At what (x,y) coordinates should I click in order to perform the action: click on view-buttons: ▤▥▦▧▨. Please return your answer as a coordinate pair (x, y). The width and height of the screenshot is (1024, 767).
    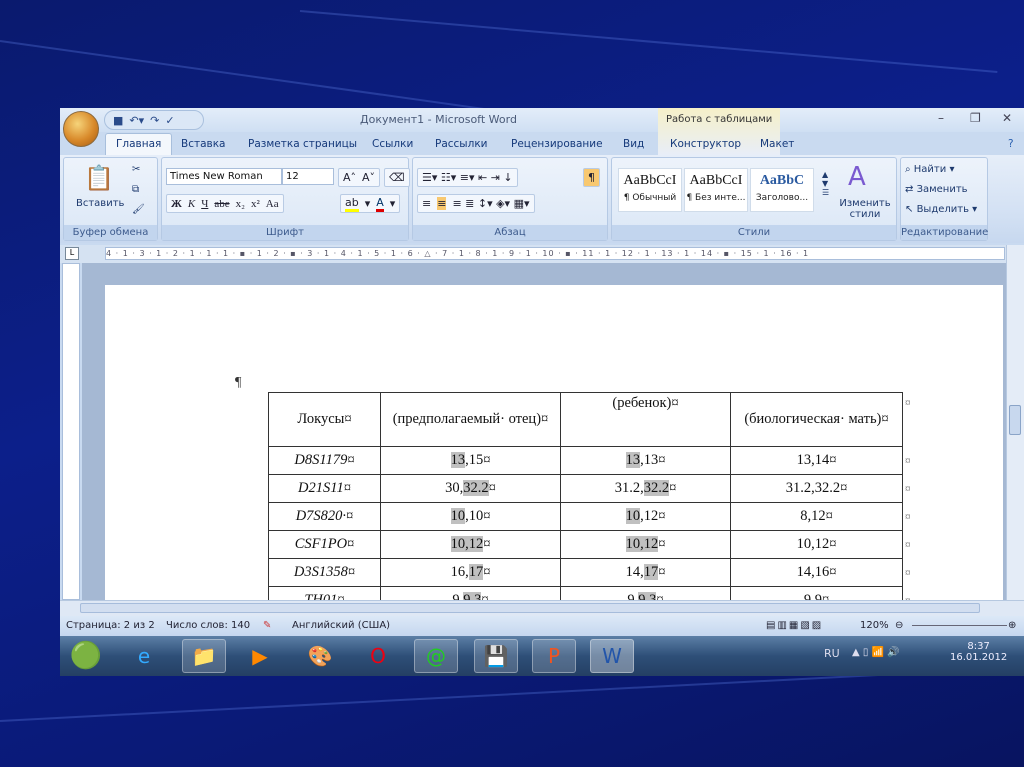
    Looking at the image, I should click on (794, 625).